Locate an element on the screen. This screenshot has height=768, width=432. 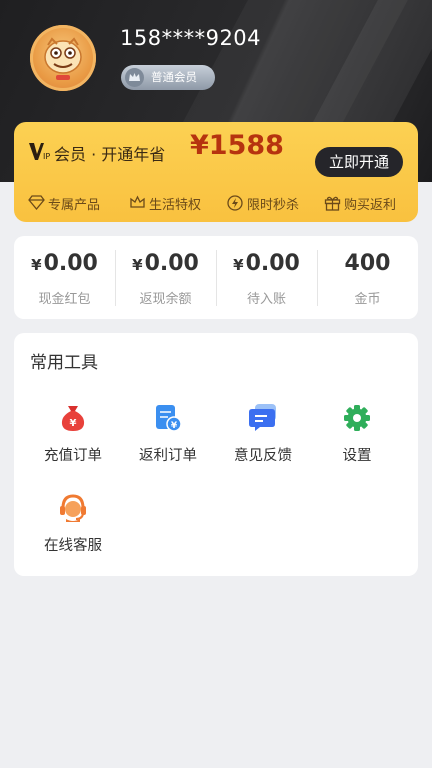
crown-icon is located at coordinates (134, 77).